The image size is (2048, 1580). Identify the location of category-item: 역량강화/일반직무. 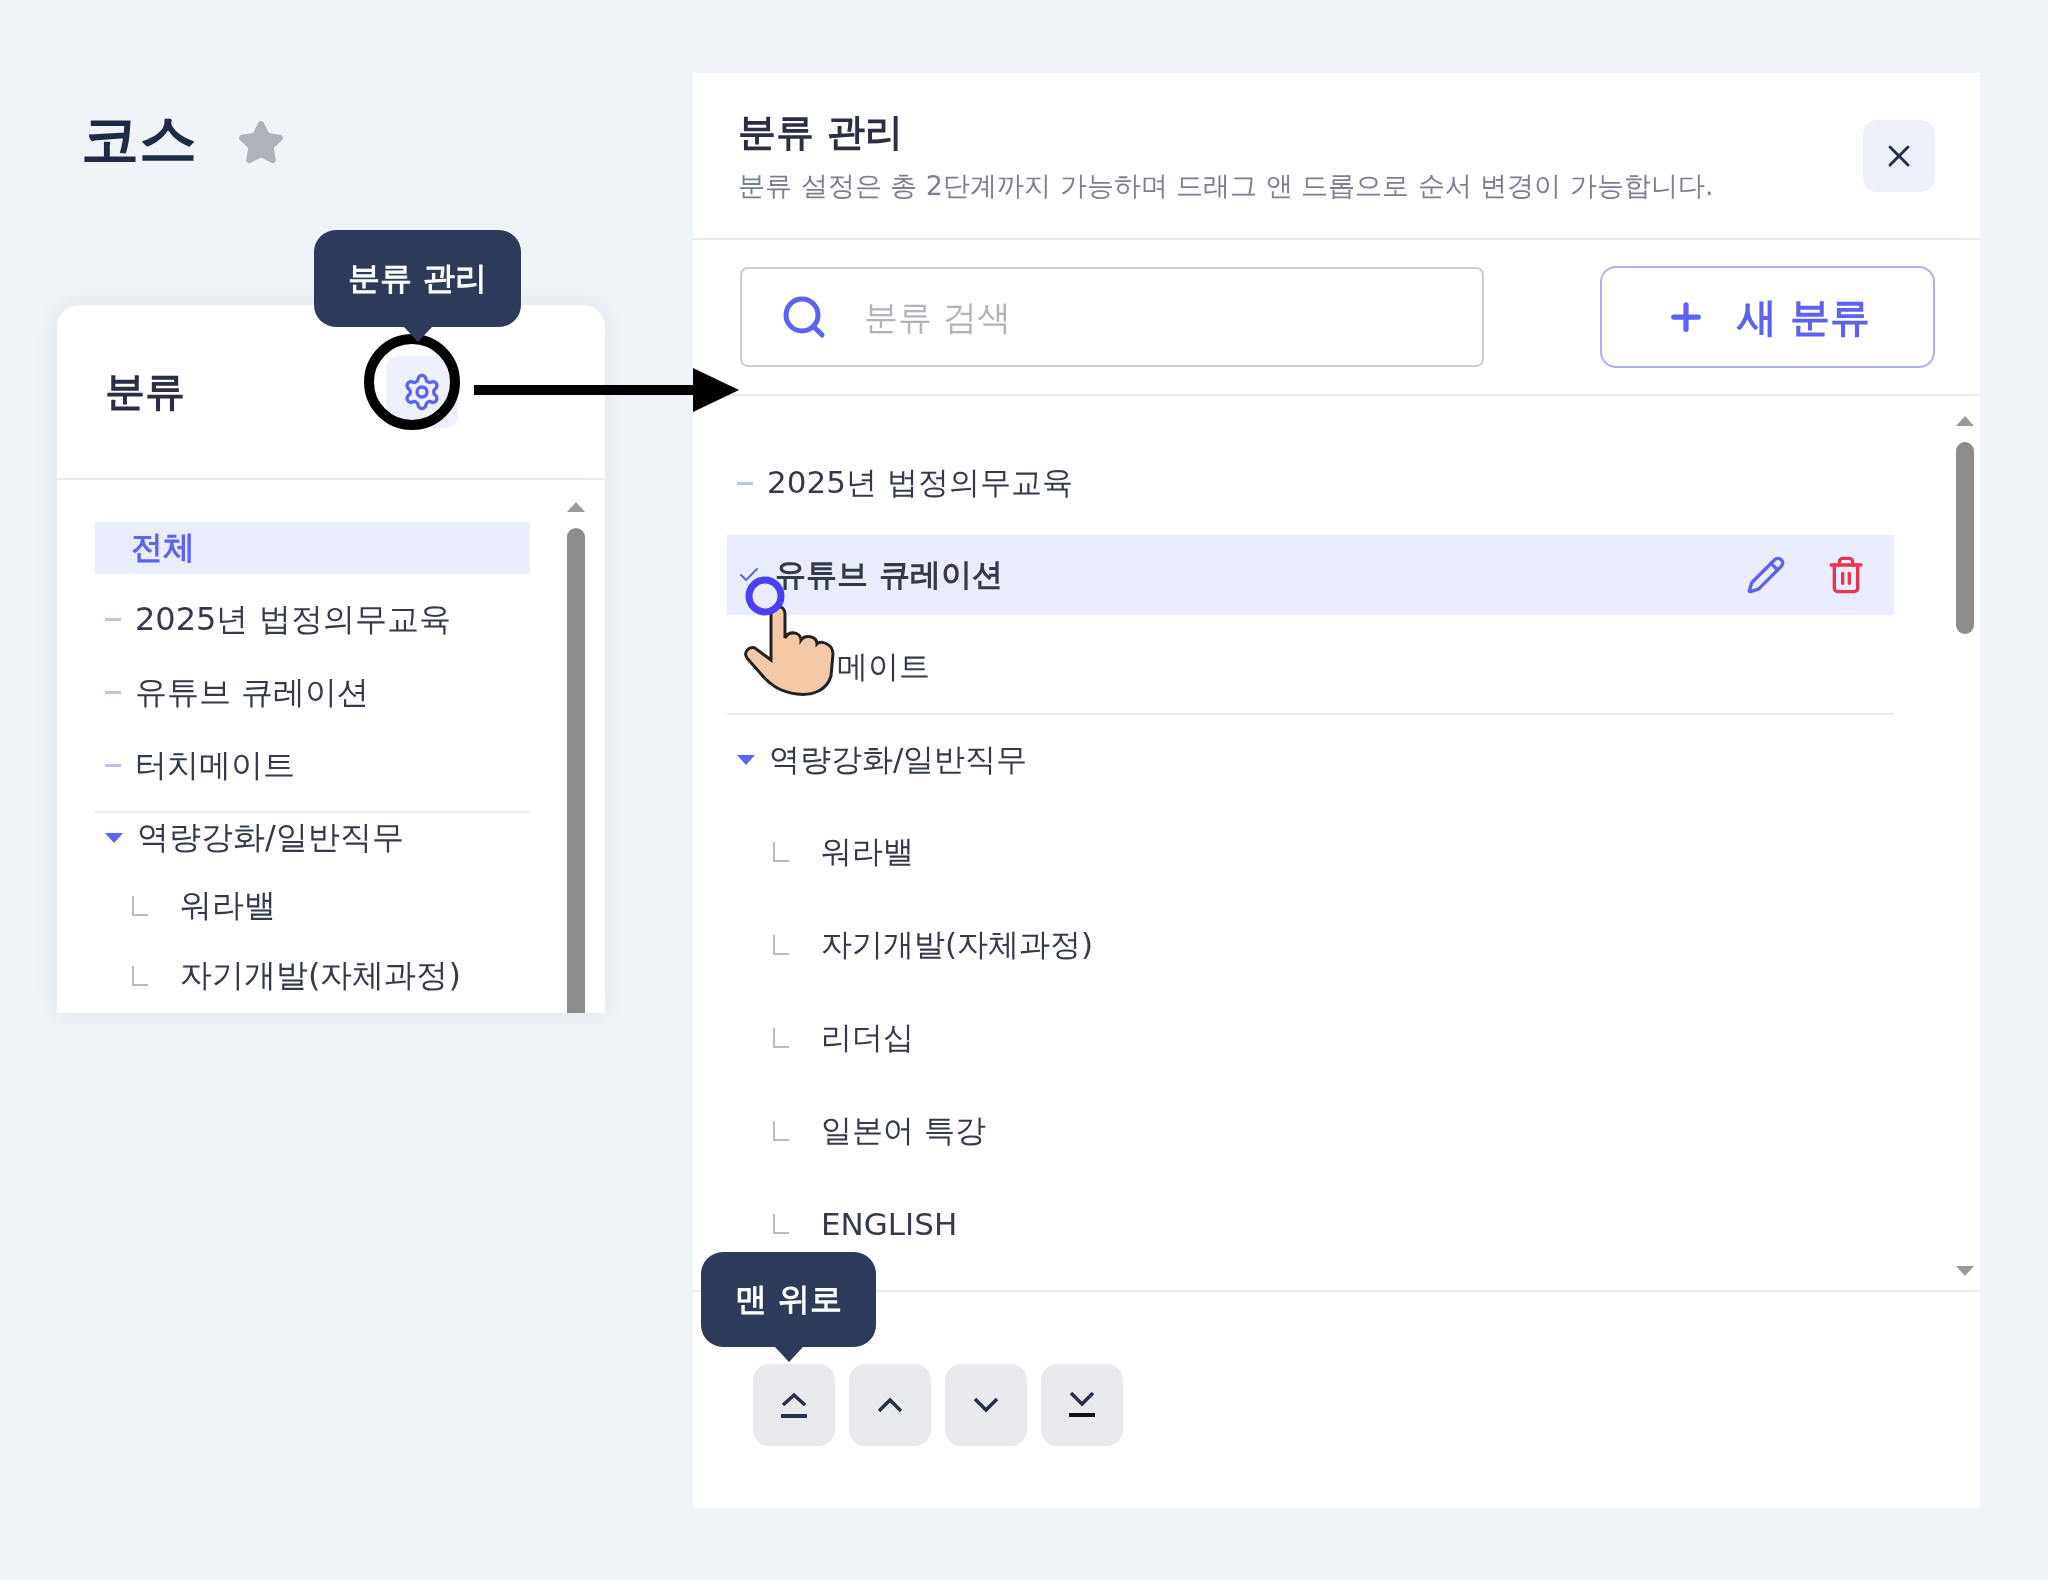
(312, 837).